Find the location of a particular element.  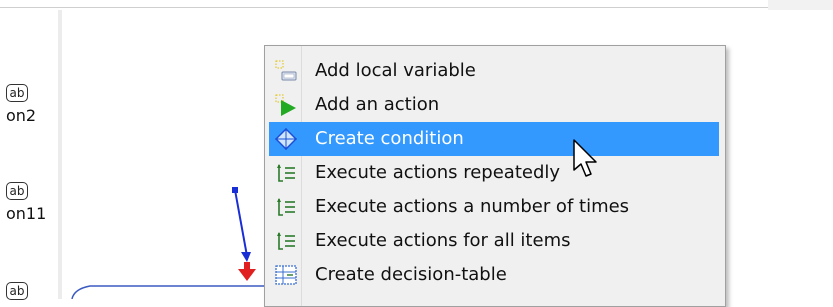

add-action-icon is located at coordinates (285, 105).